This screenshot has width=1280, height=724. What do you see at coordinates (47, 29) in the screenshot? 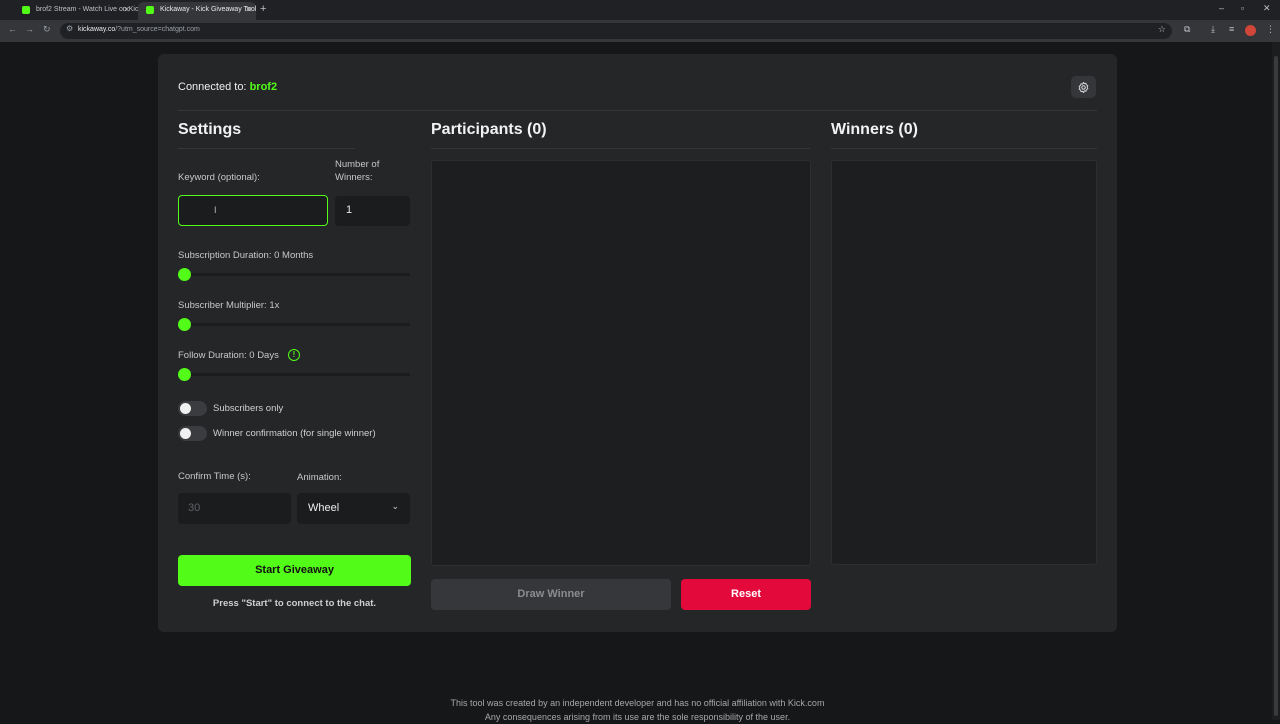
I see `reload-icon: ↻` at bounding box center [47, 29].